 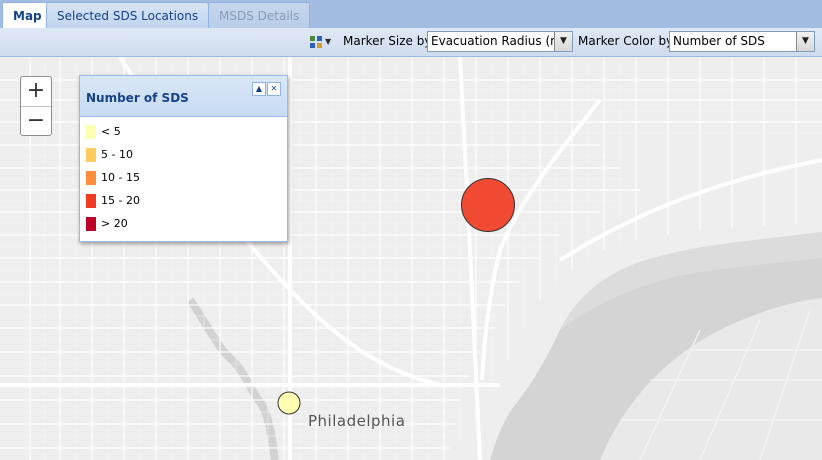 I want to click on legend-title: Number of SDS, so click(x=137, y=98).